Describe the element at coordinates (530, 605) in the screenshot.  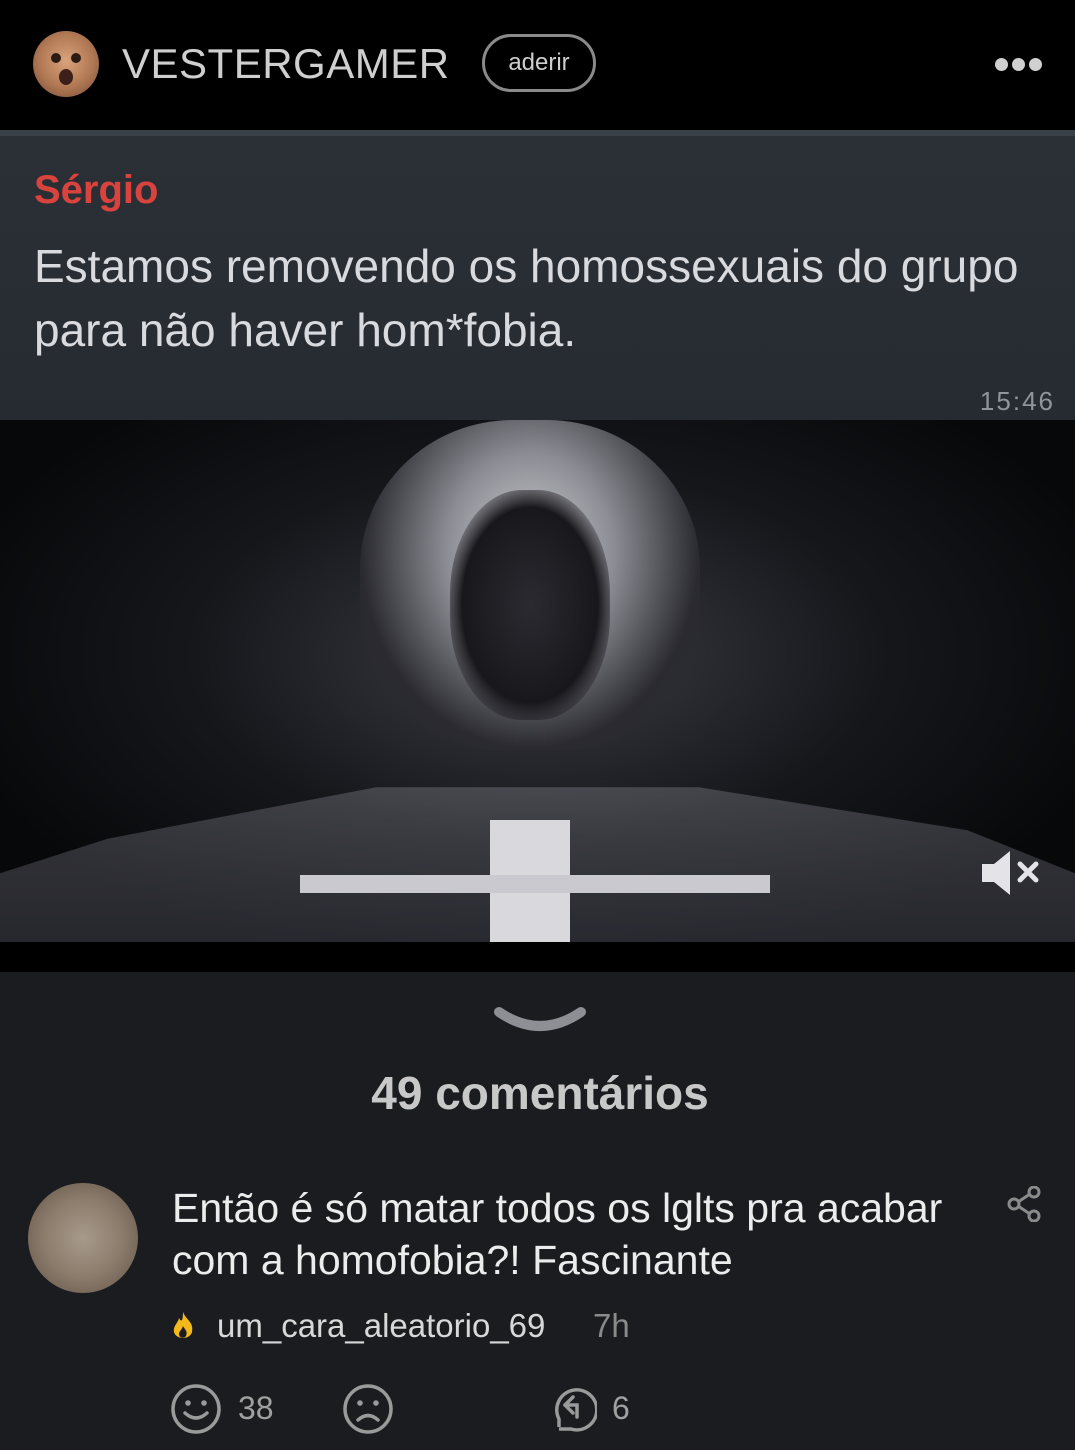
I see `figure-face` at that location.